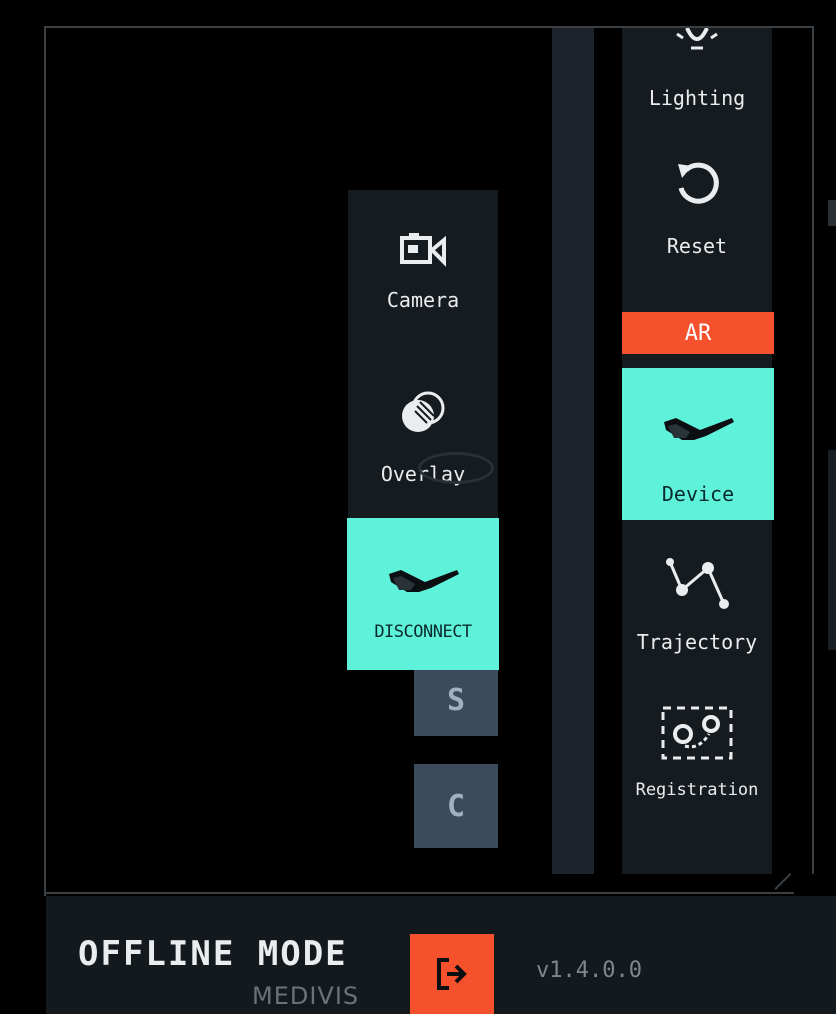 This screenshot has width=836, height=1014. What do you see at coordinates (456, 700) in the screenshot?
I see `s-button: S` at bounding box center [456, 700].